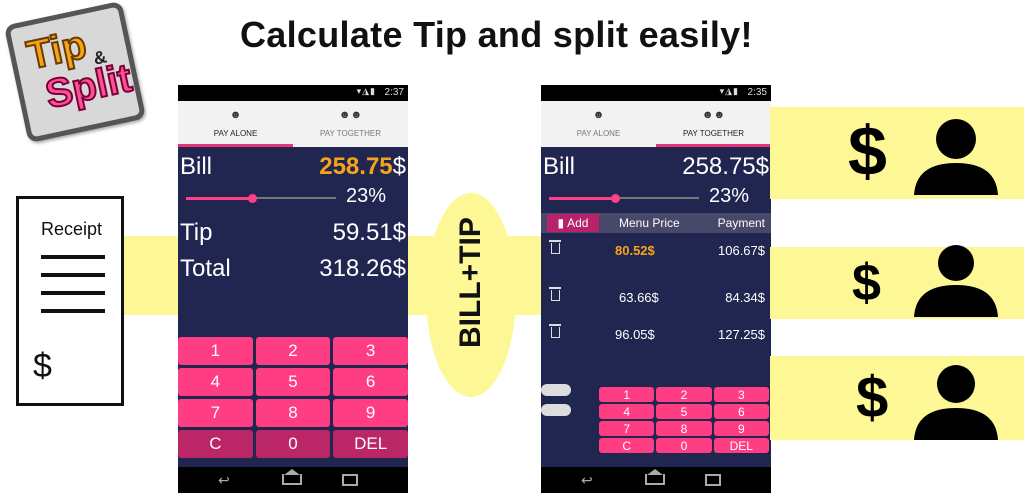 The height and width of the screenshot is (500, 1024). I want to click on total-label: Total, so click(205, 268).